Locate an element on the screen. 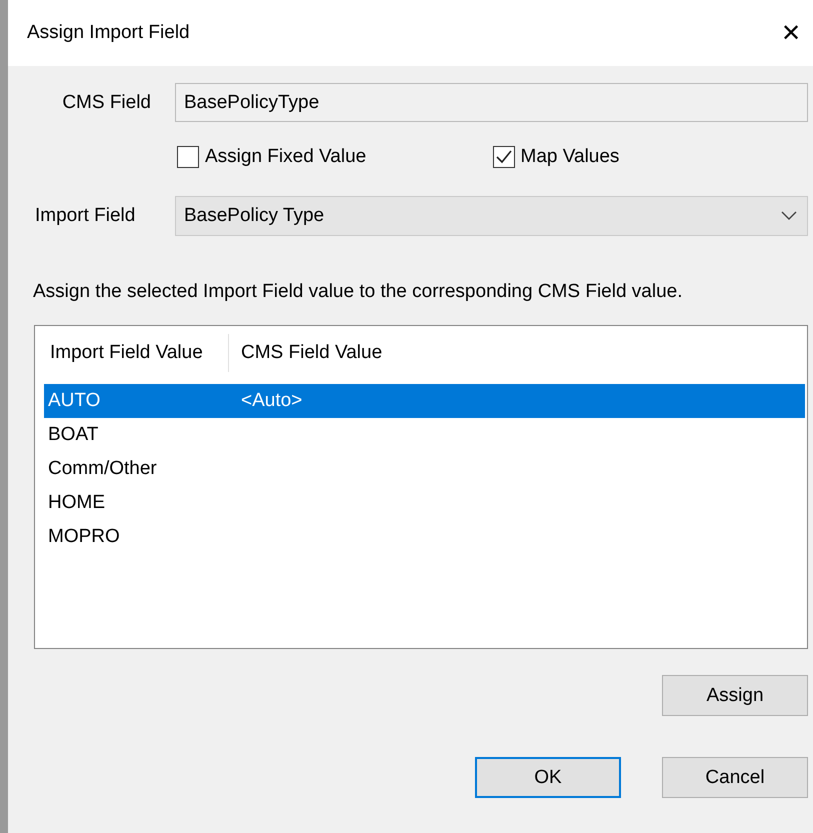 The image size is (813, 833). dialog-button: OK is located at coordinates (548, 777).